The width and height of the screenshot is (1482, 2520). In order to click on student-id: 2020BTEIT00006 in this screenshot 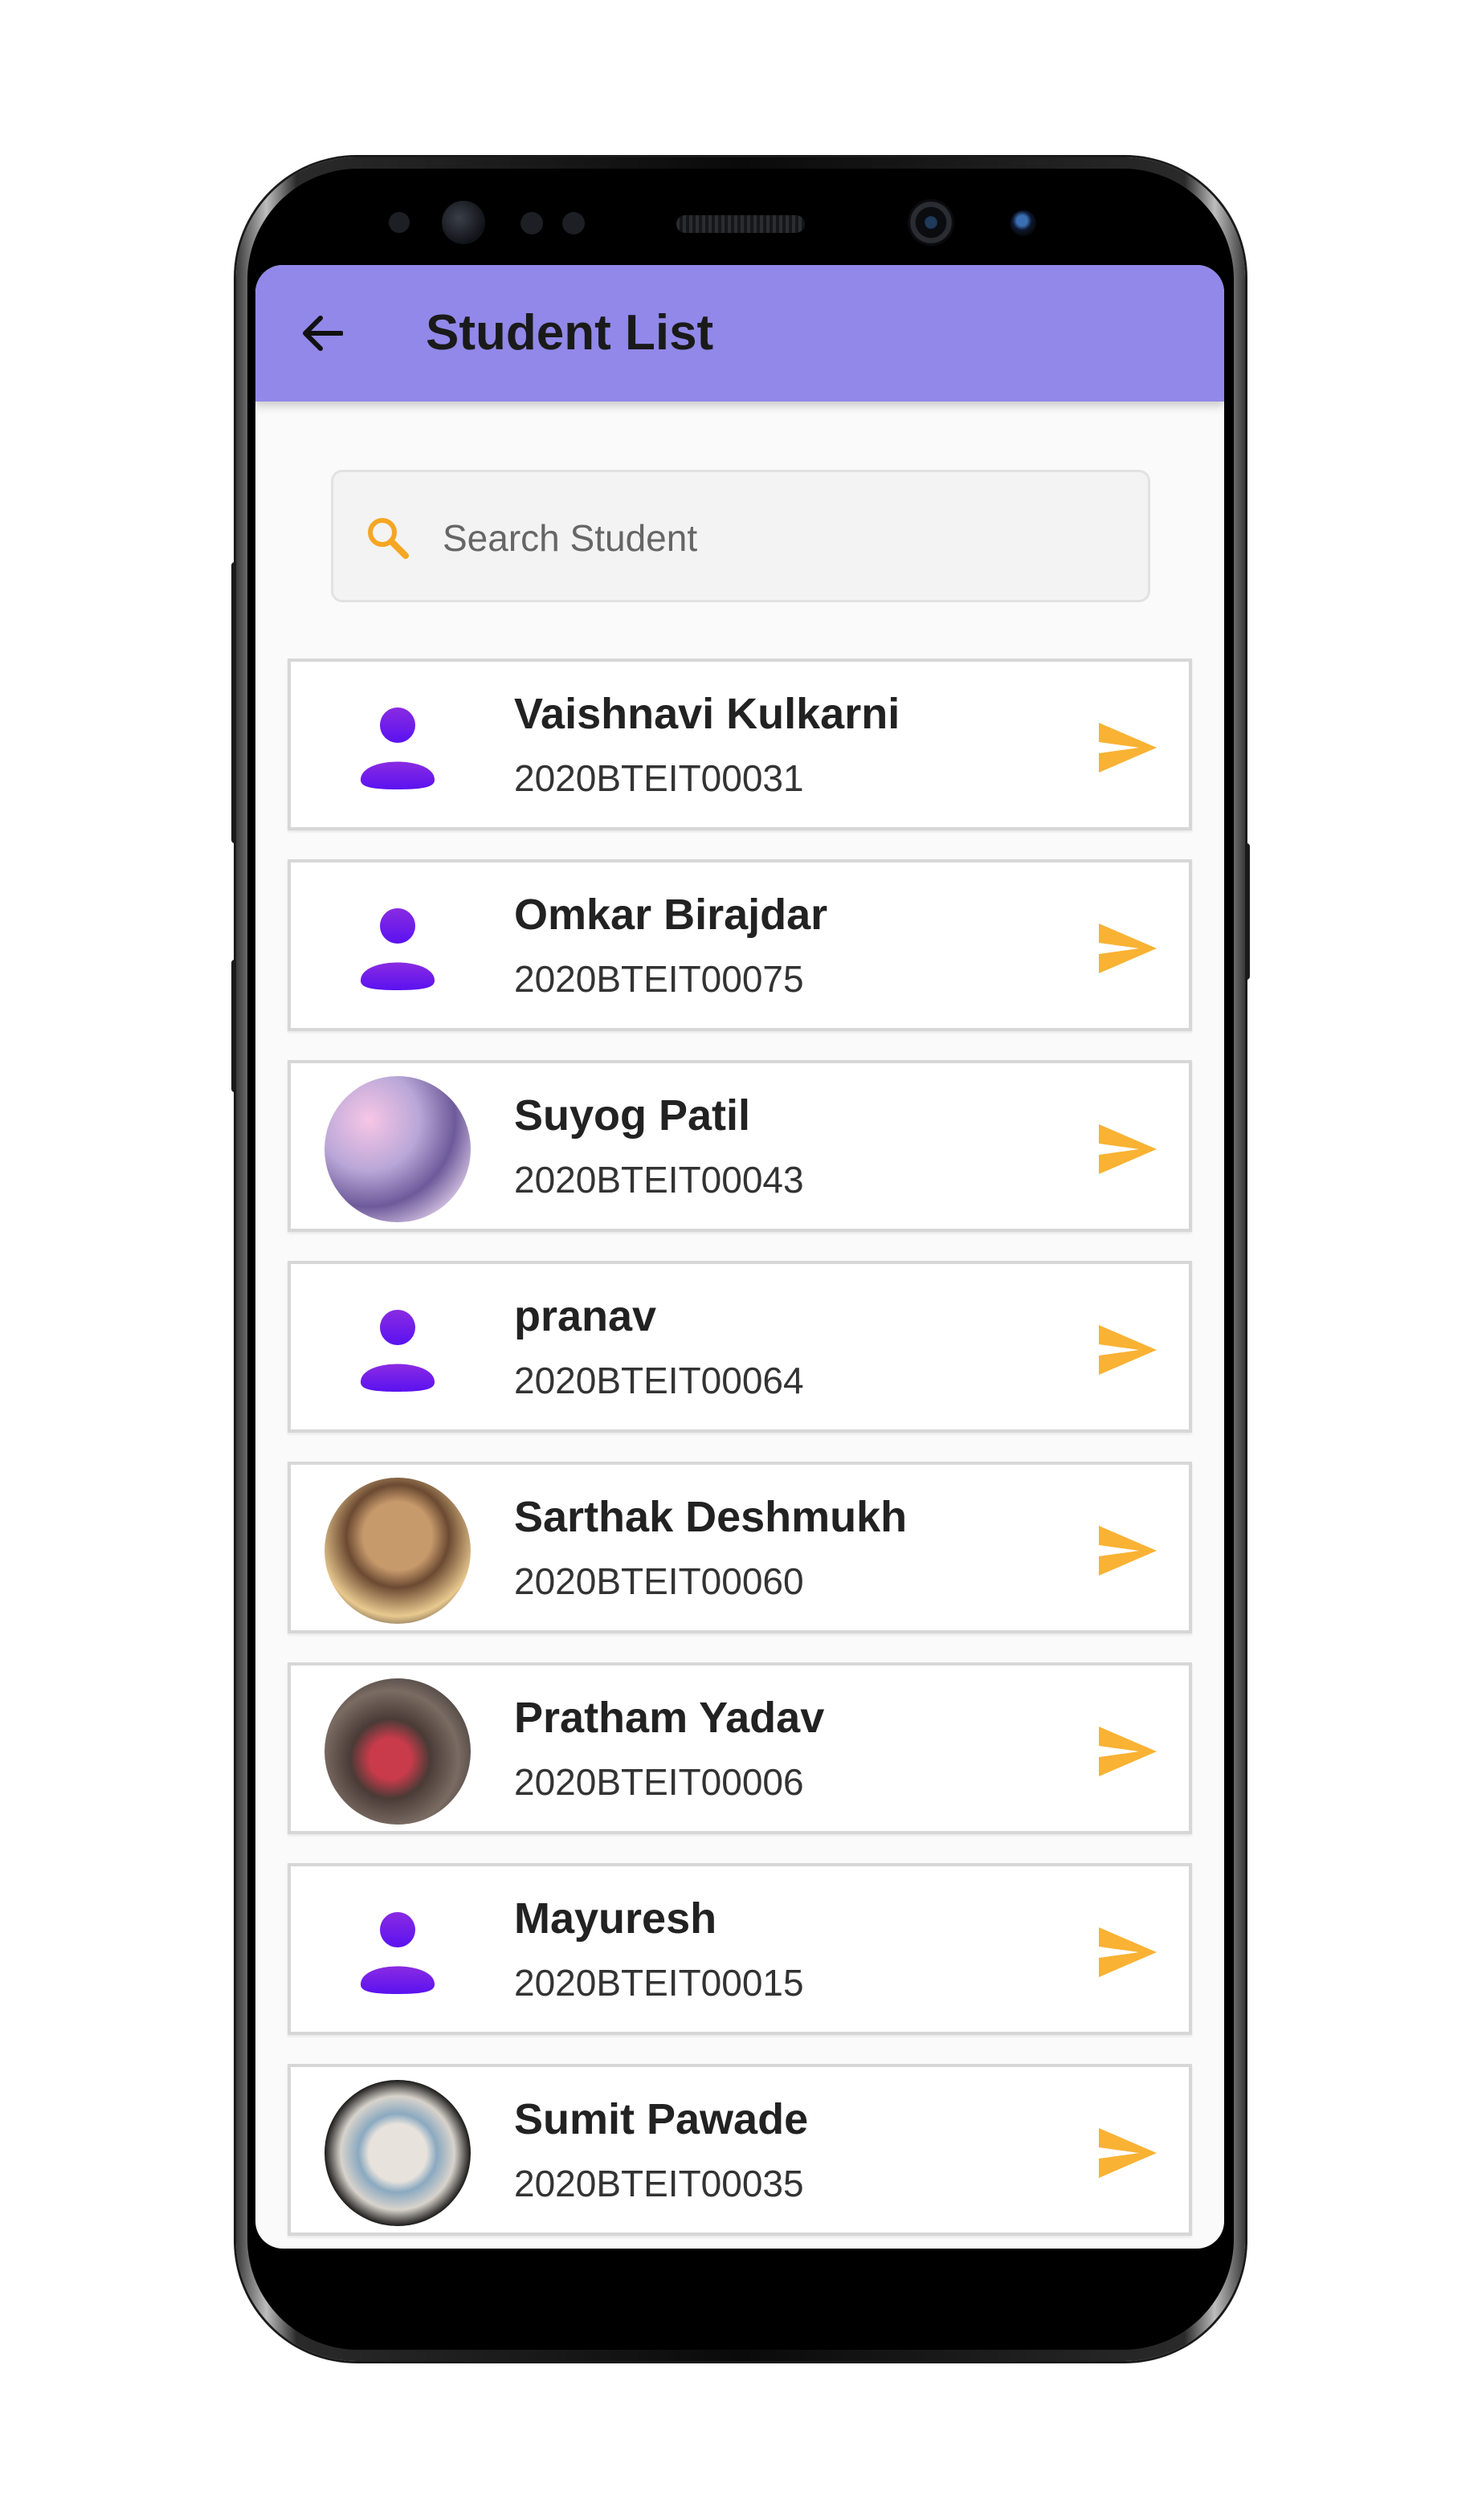, I will do `click(659, 1782)`.